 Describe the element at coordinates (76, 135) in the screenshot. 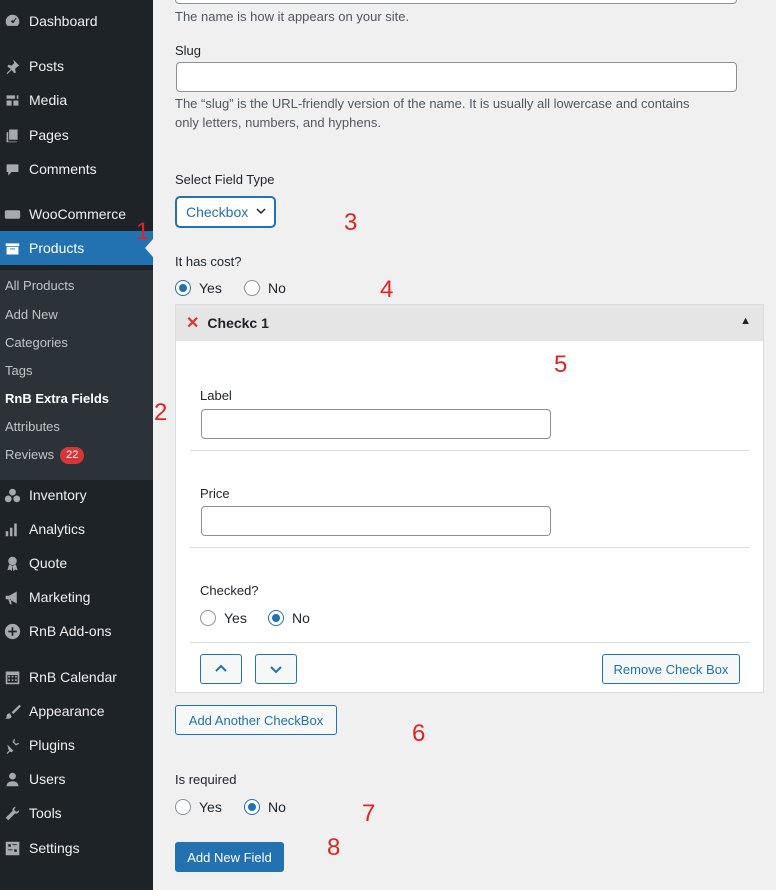

I see `menu-item-pages: Pages` at that location.